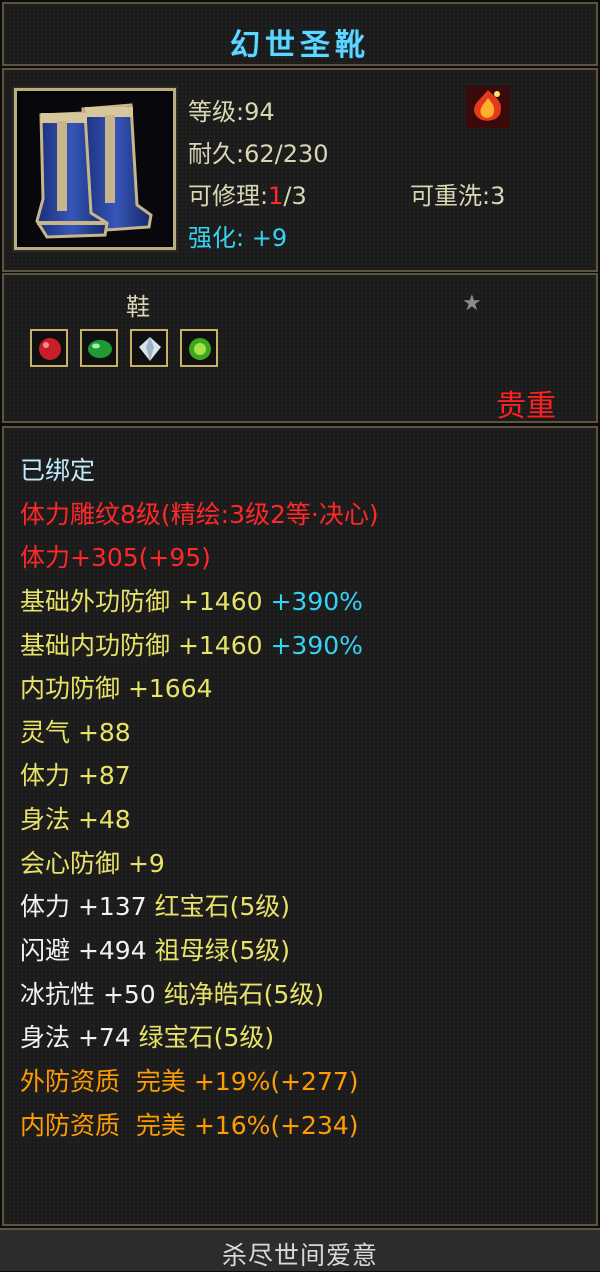 Image resolution: width=600 pixels, height=1272 pixels. Describe the element at coordinates (191, 645) in the screenshot. I see `base-inner-defense-line: 基础内功防御 +1460 +390%` at that location.